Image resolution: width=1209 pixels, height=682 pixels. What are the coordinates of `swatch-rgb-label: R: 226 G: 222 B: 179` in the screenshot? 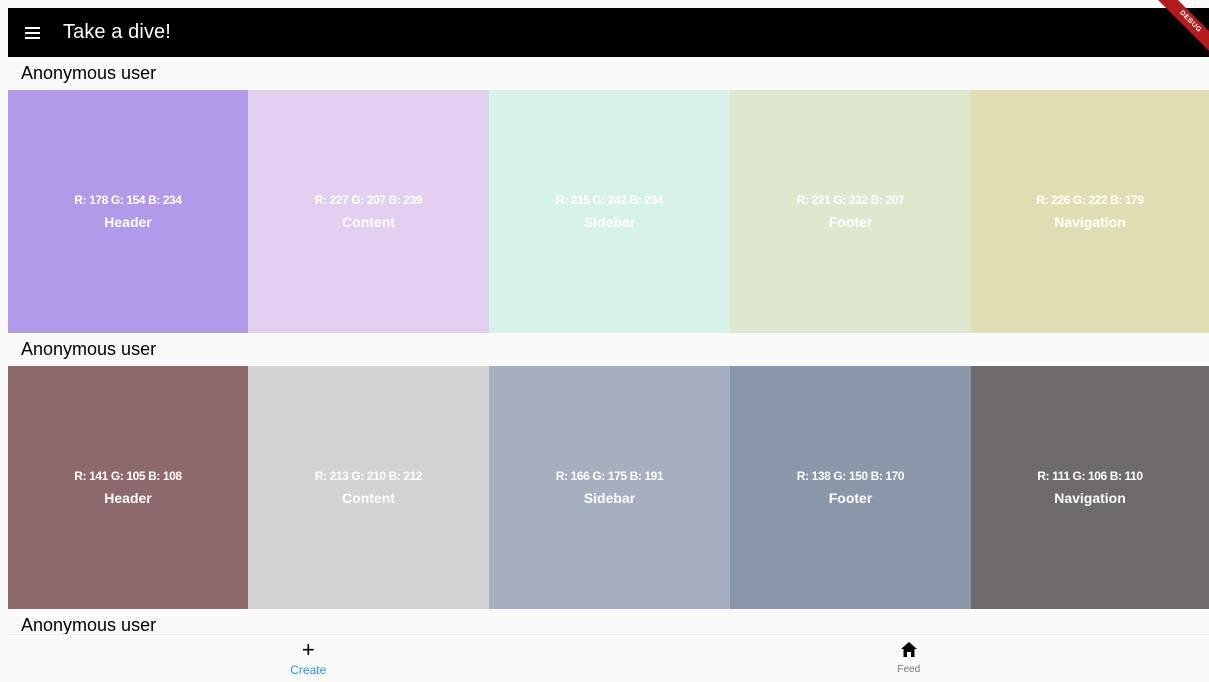 It's located at (1090, 200).